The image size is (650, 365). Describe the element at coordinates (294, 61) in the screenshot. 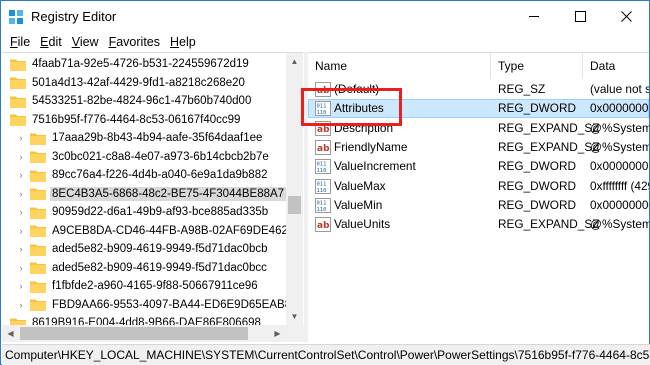

I see `scroll-up-arrow-icon: ▲` at that location.